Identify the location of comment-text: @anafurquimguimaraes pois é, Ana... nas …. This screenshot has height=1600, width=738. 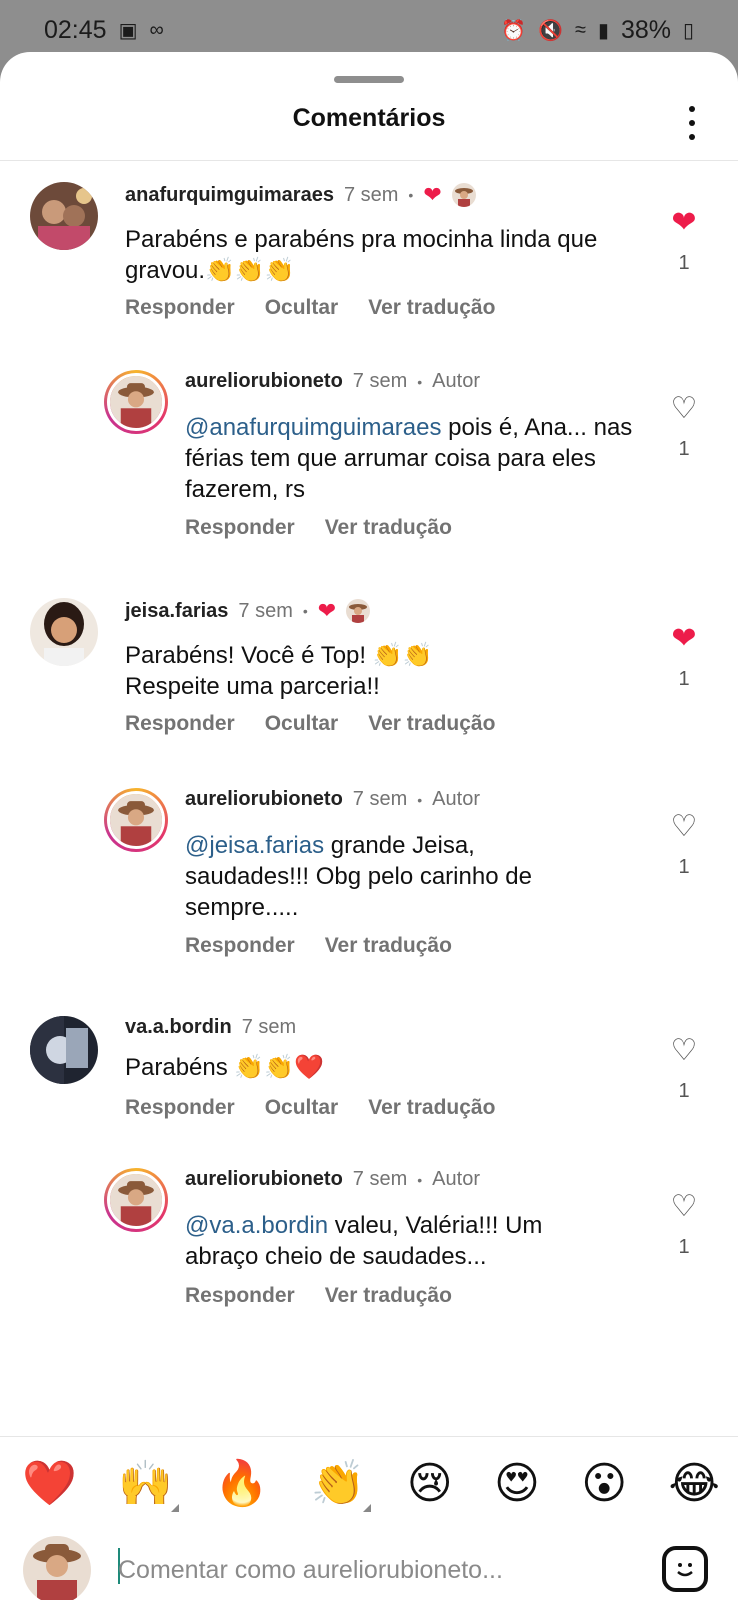
(410, 458).